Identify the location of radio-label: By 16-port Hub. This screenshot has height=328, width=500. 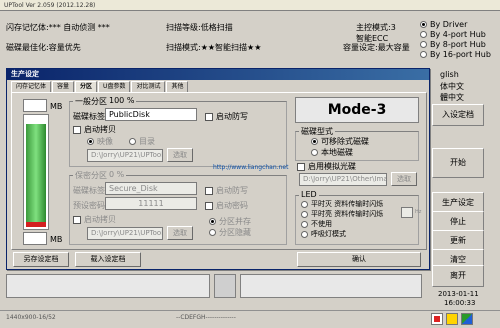
(460, 54).